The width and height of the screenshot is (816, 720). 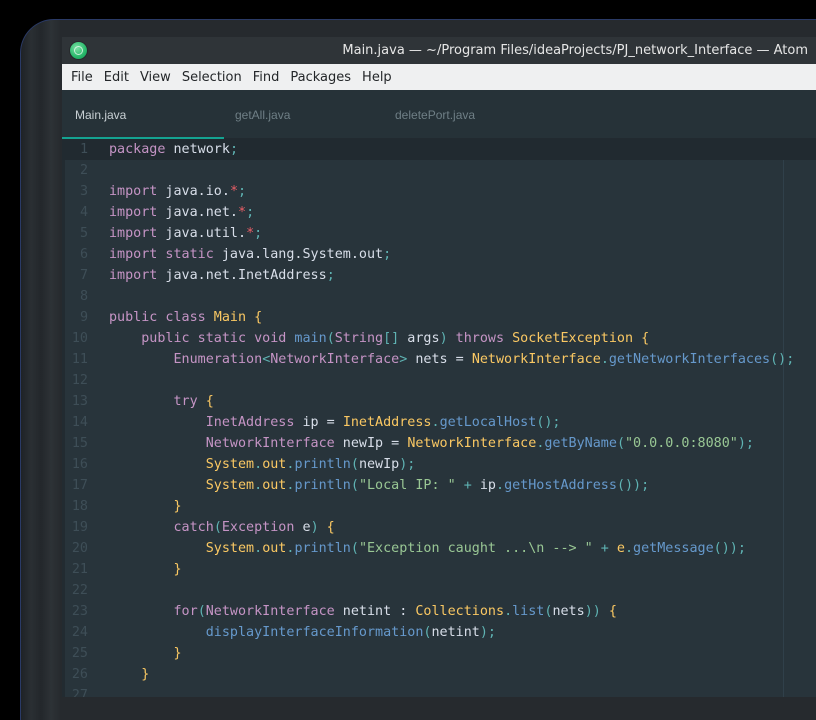 I want to click on tab-main-java: Main.java, so click(x=143, y=114).